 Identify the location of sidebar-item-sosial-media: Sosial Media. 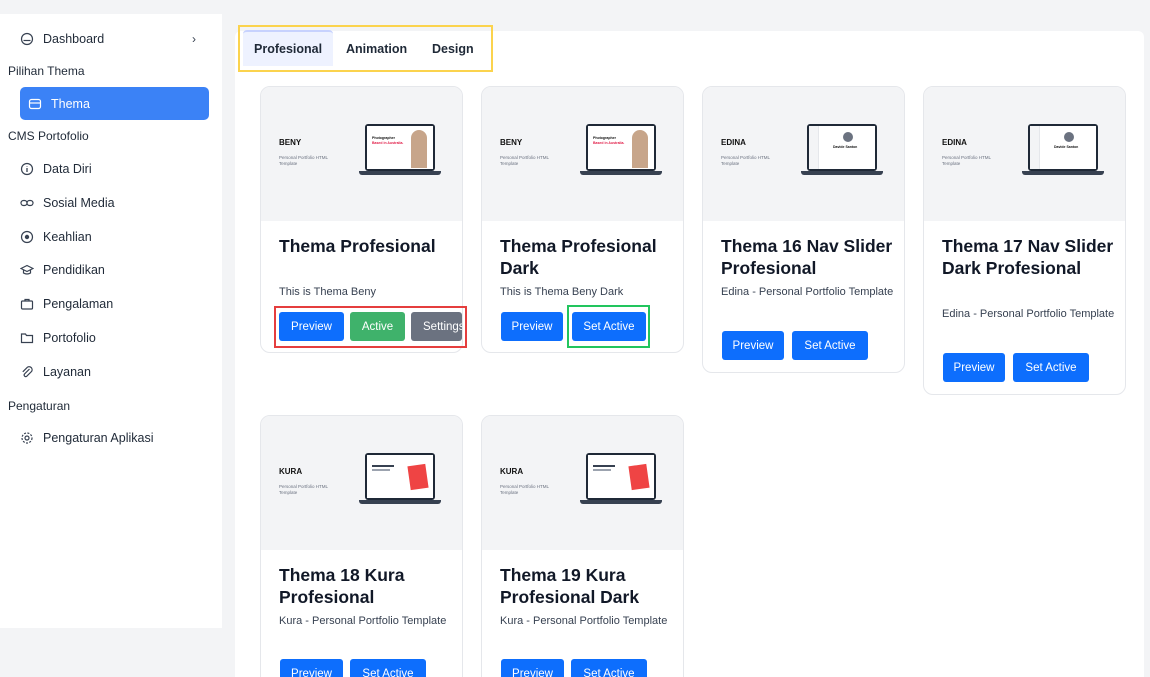
(115, 203).